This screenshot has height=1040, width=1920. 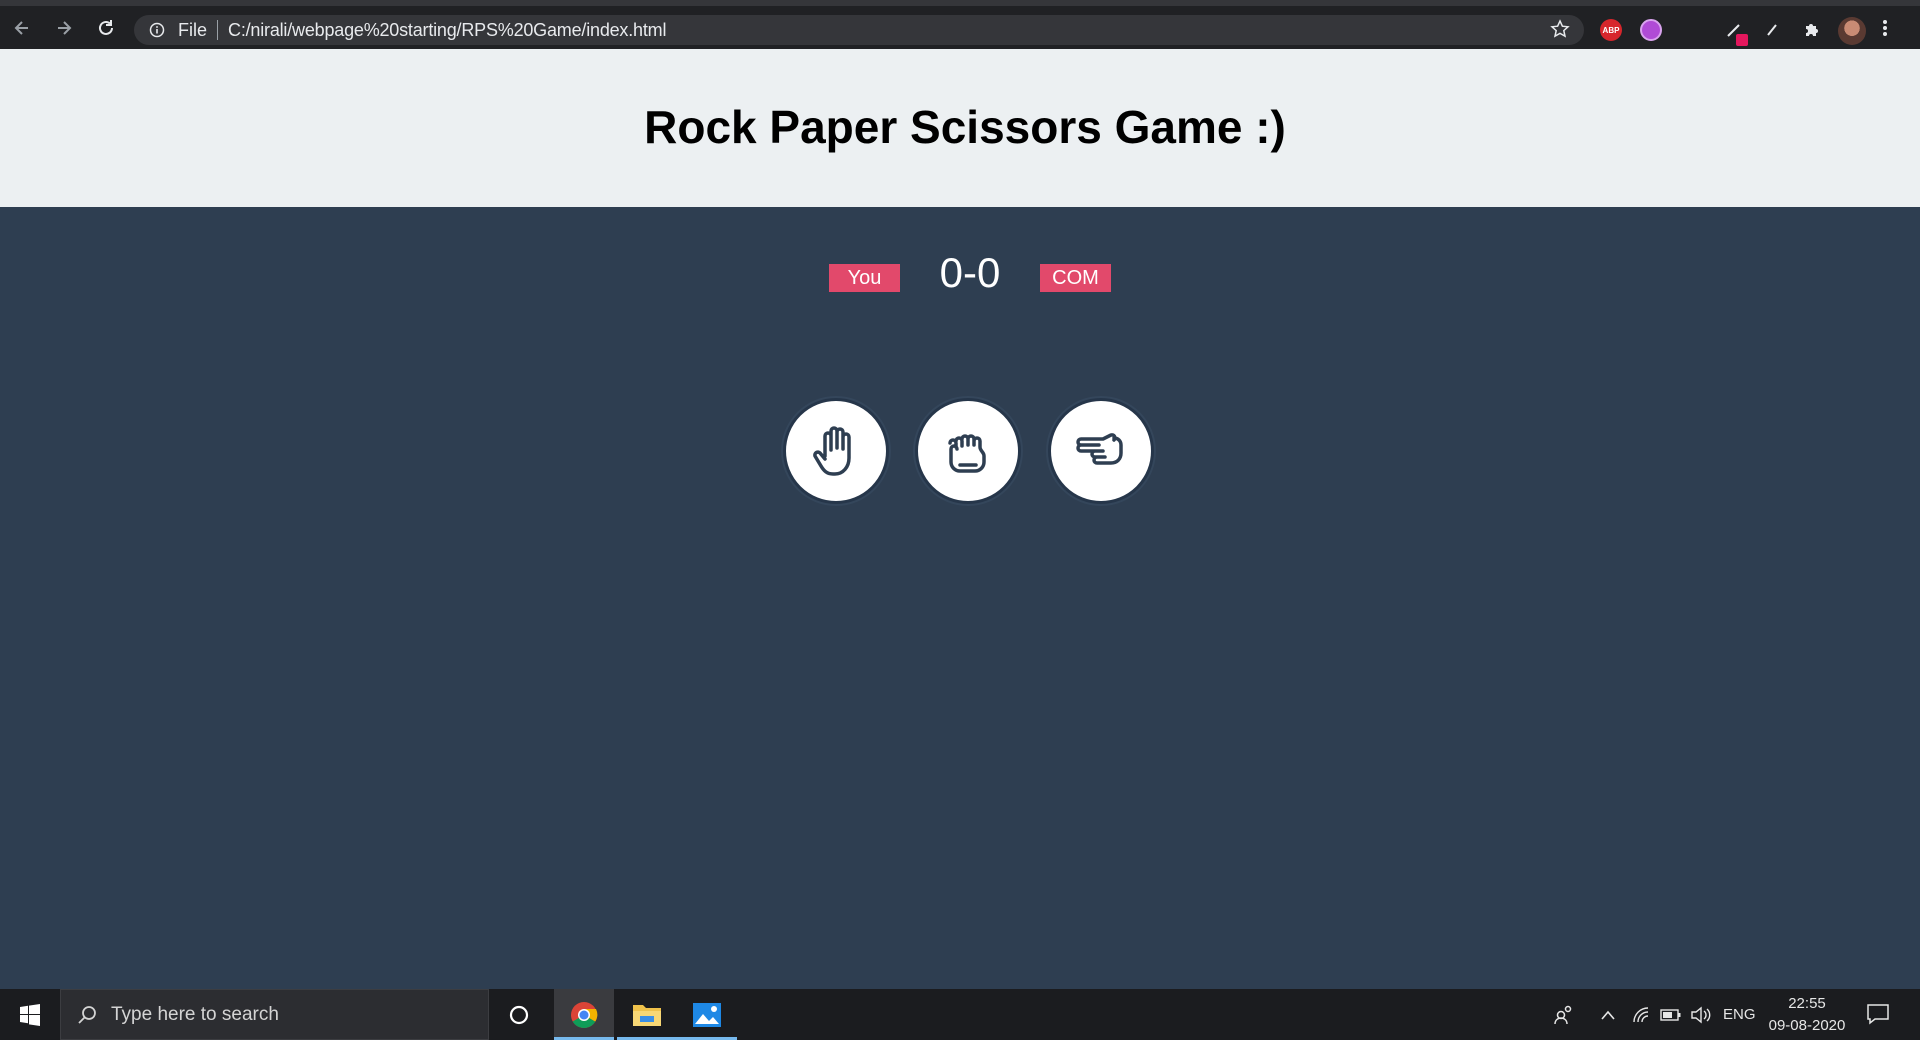 I want to click on hand-paper-icon, so click(x=832, y=451).